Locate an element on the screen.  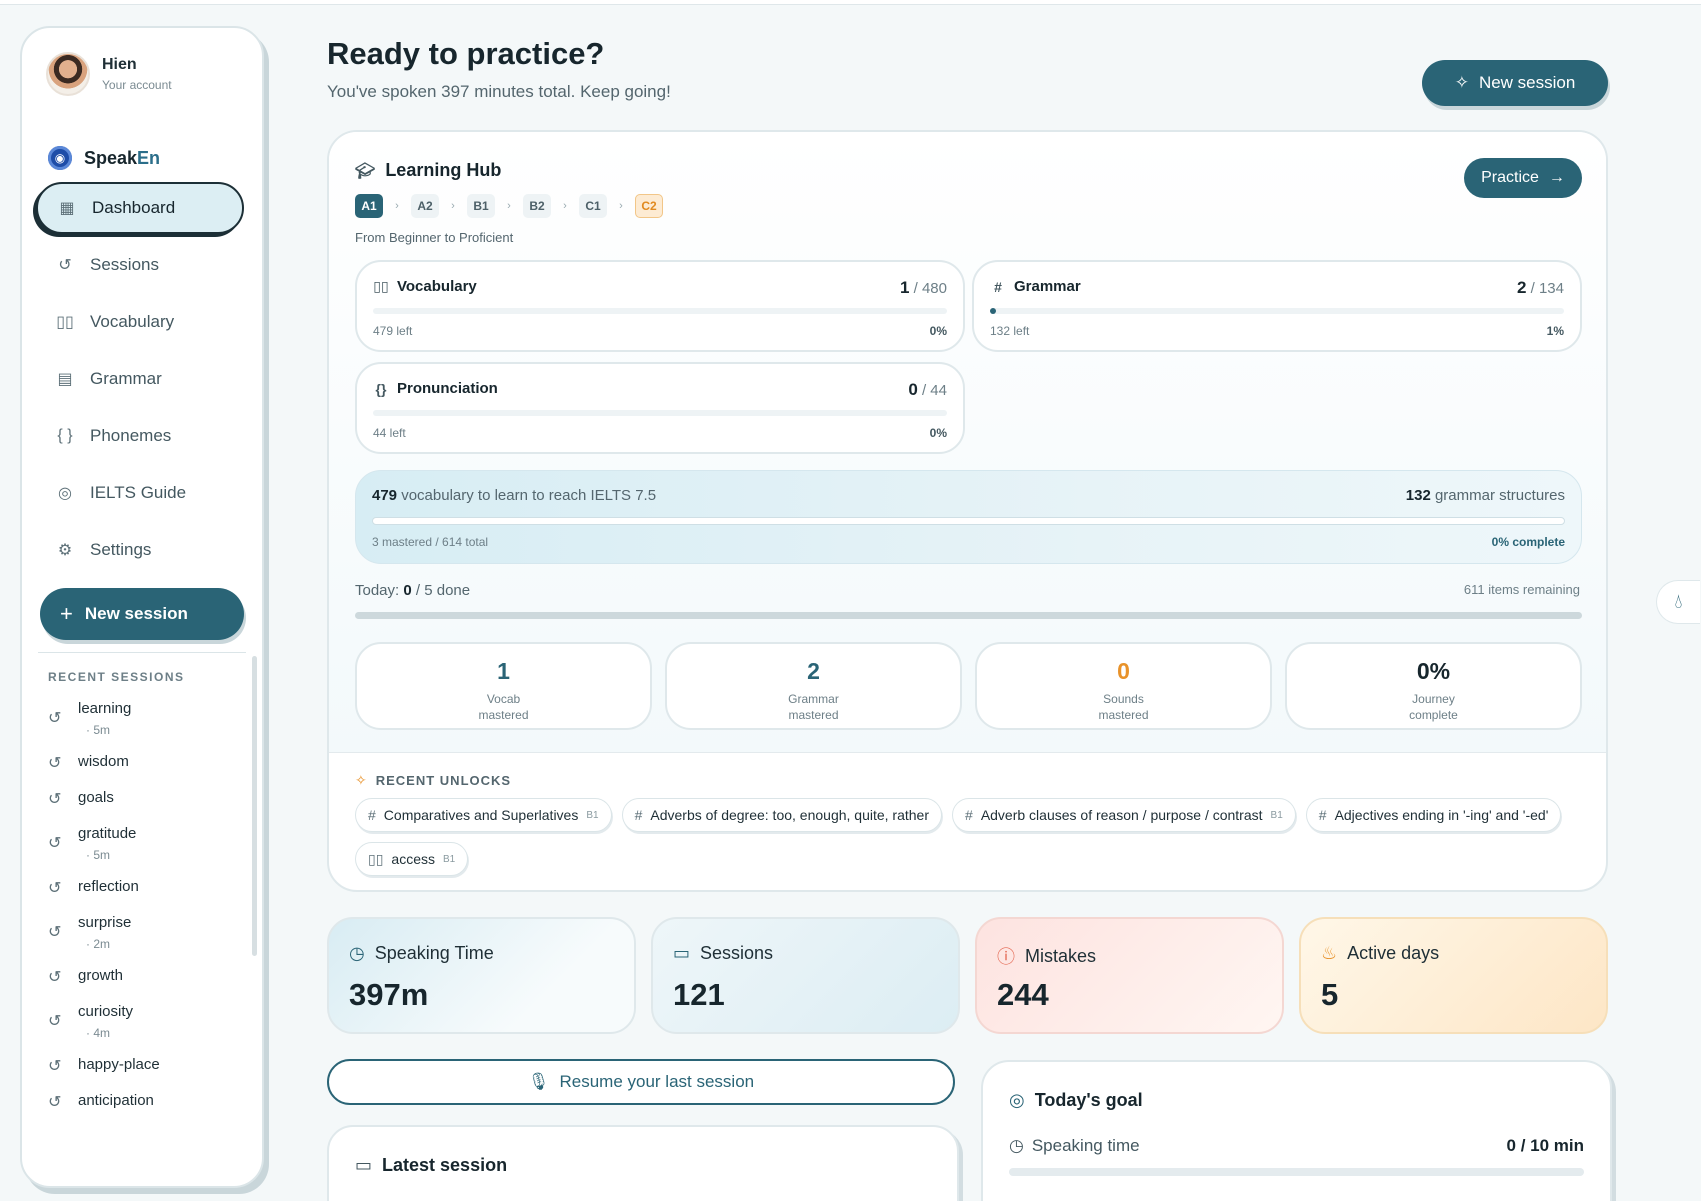
gear-icon: ⚙ is located at coordinates (65, 550).